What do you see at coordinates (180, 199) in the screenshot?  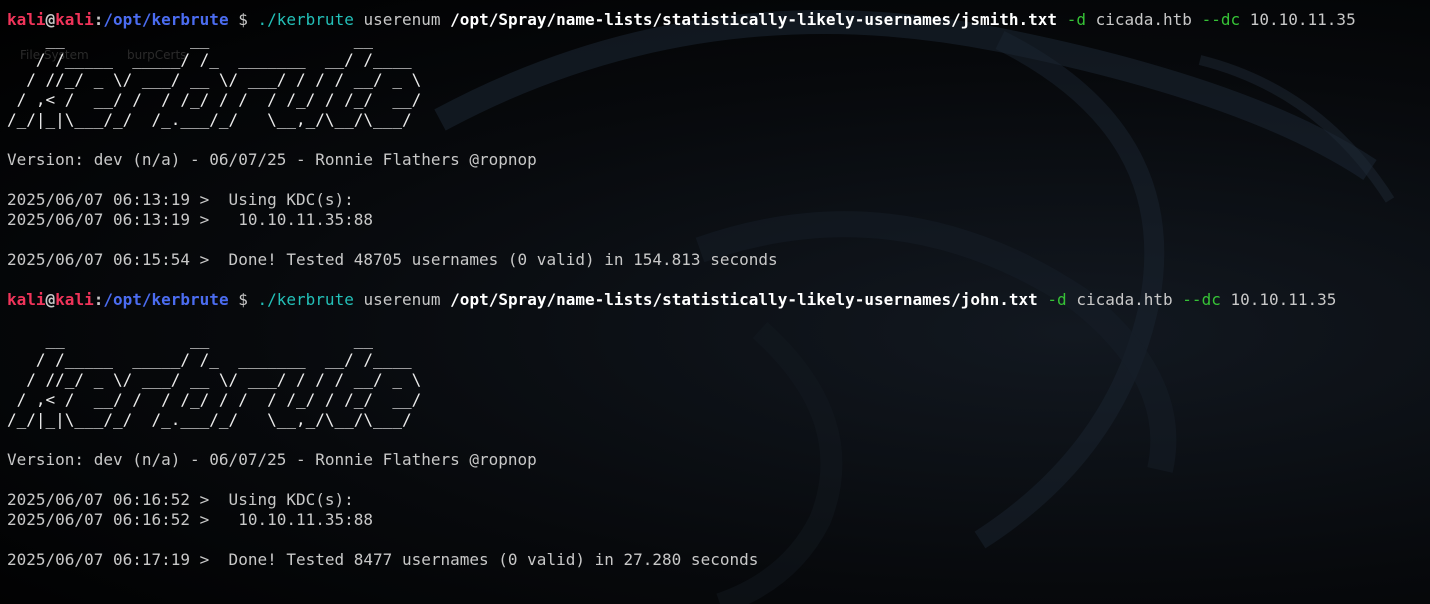 I see `kdc-line: 2025/06/07 06:13:19 > Using KDC(s):` at bounding box center [180, 199].